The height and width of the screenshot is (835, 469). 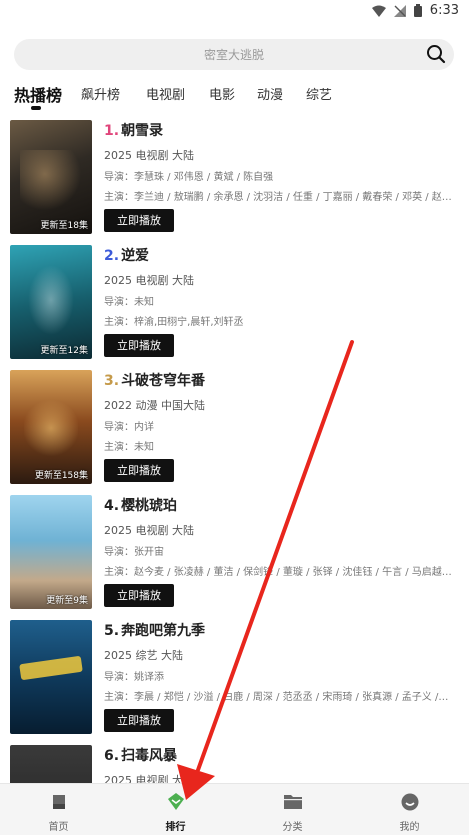 I want to click on tab-rising: 飙升榜, so click(x=100, y=93).